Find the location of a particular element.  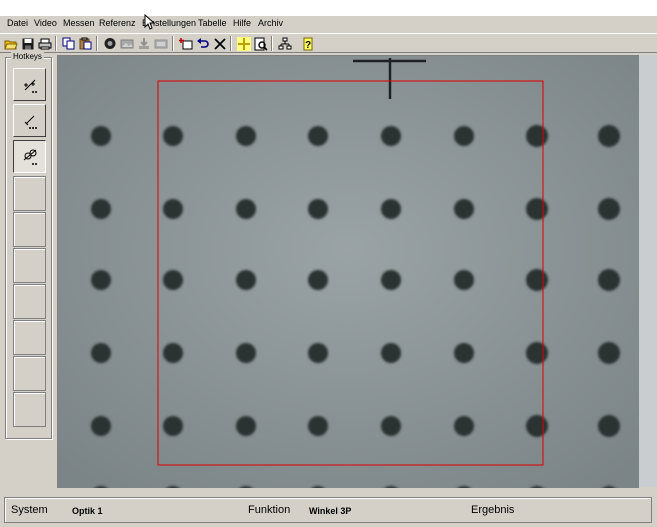

status-function-value: Winkel 3P is located at coordinates (330, 511).